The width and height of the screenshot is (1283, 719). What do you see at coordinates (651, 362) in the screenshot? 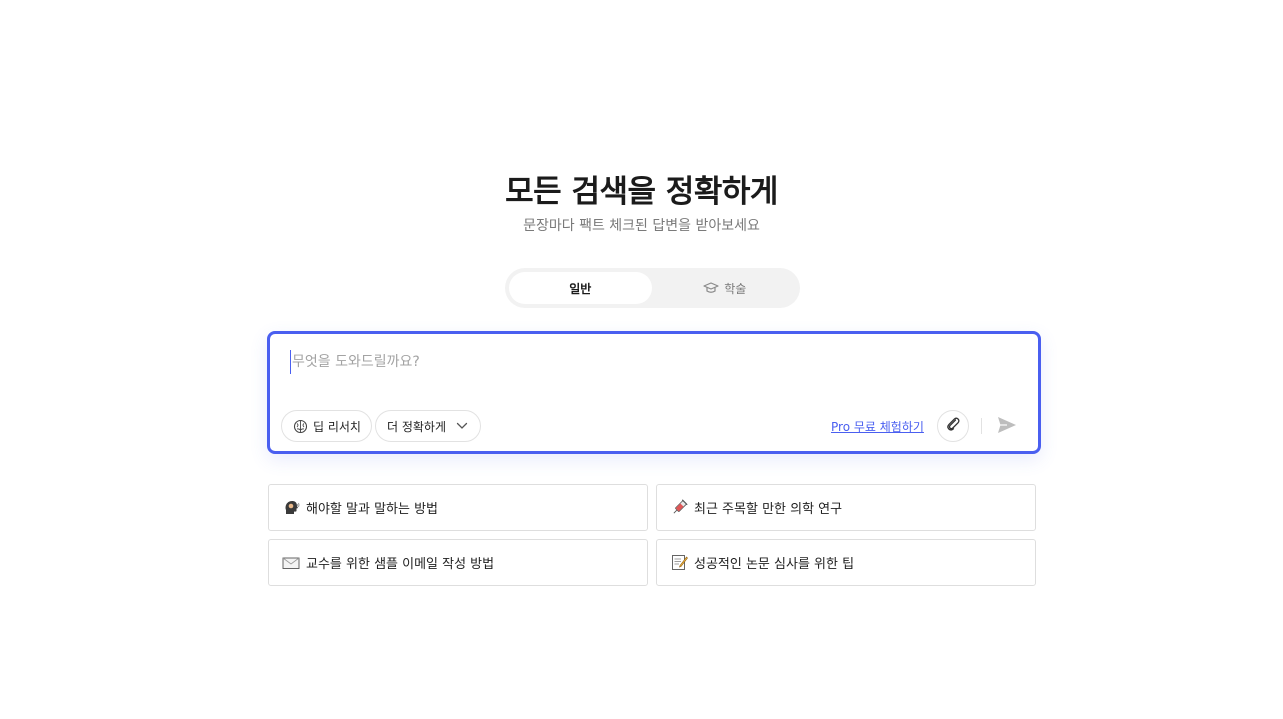
I see `search-input` at bounding box center [651, 362].